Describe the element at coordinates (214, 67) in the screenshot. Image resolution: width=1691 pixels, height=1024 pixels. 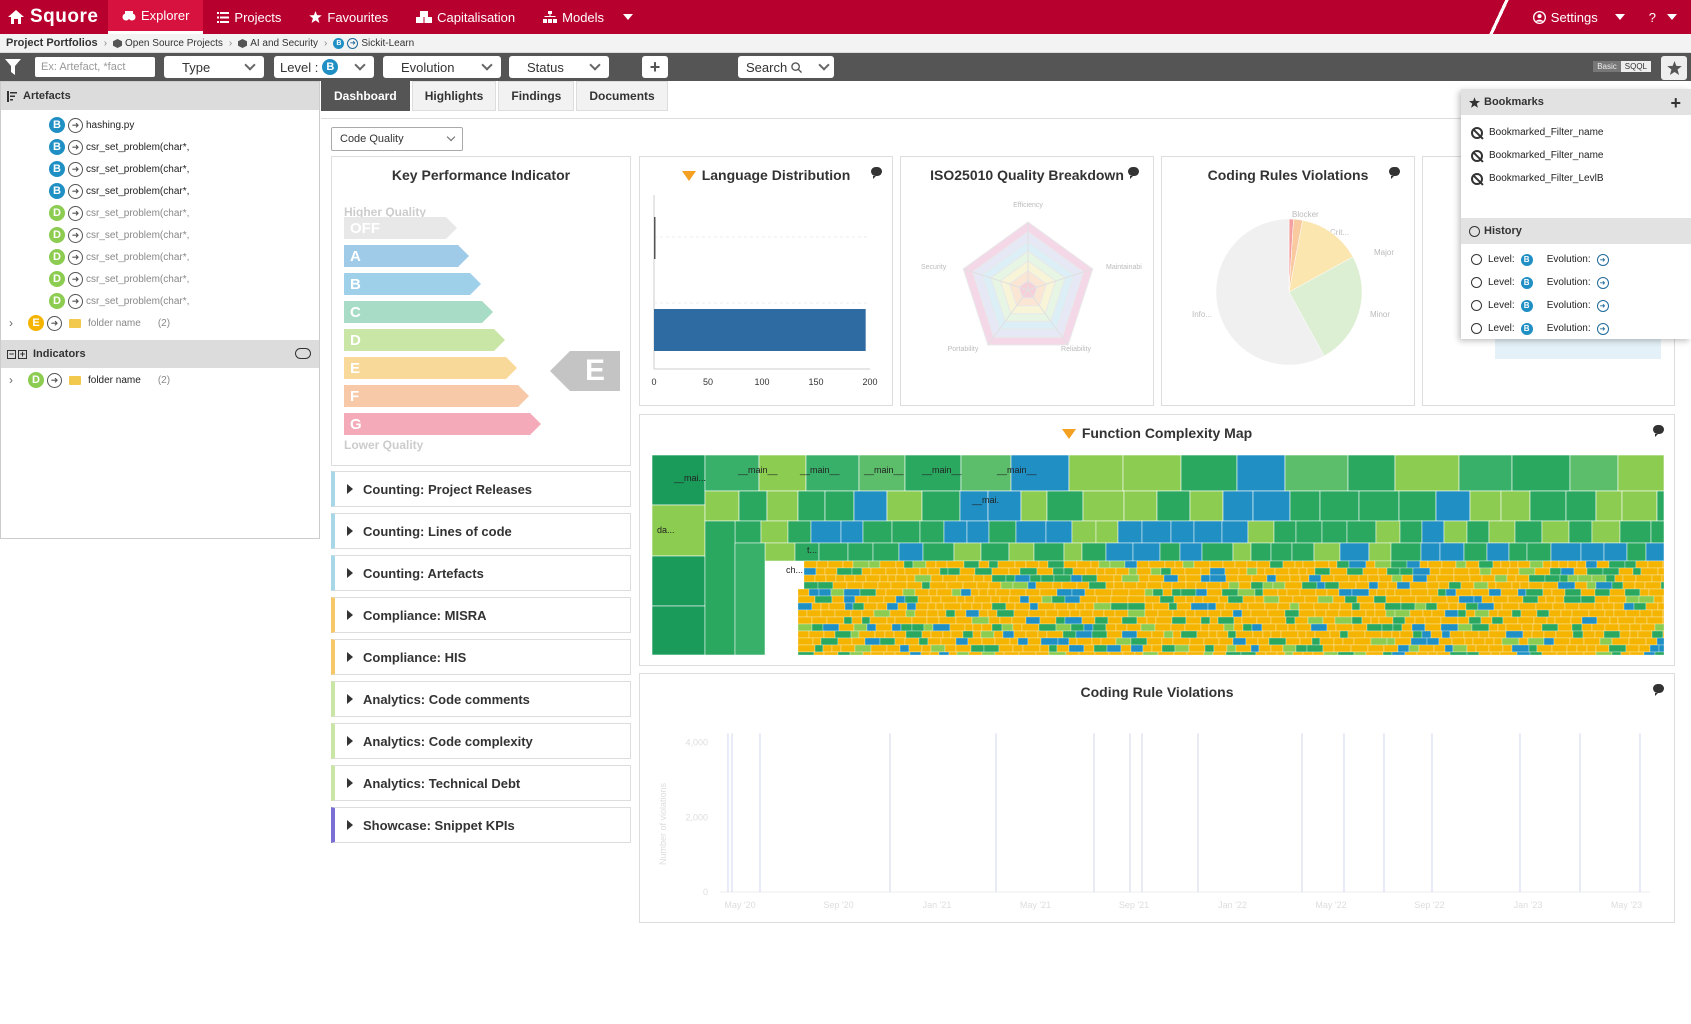
I see `type-select: Type` at that location.